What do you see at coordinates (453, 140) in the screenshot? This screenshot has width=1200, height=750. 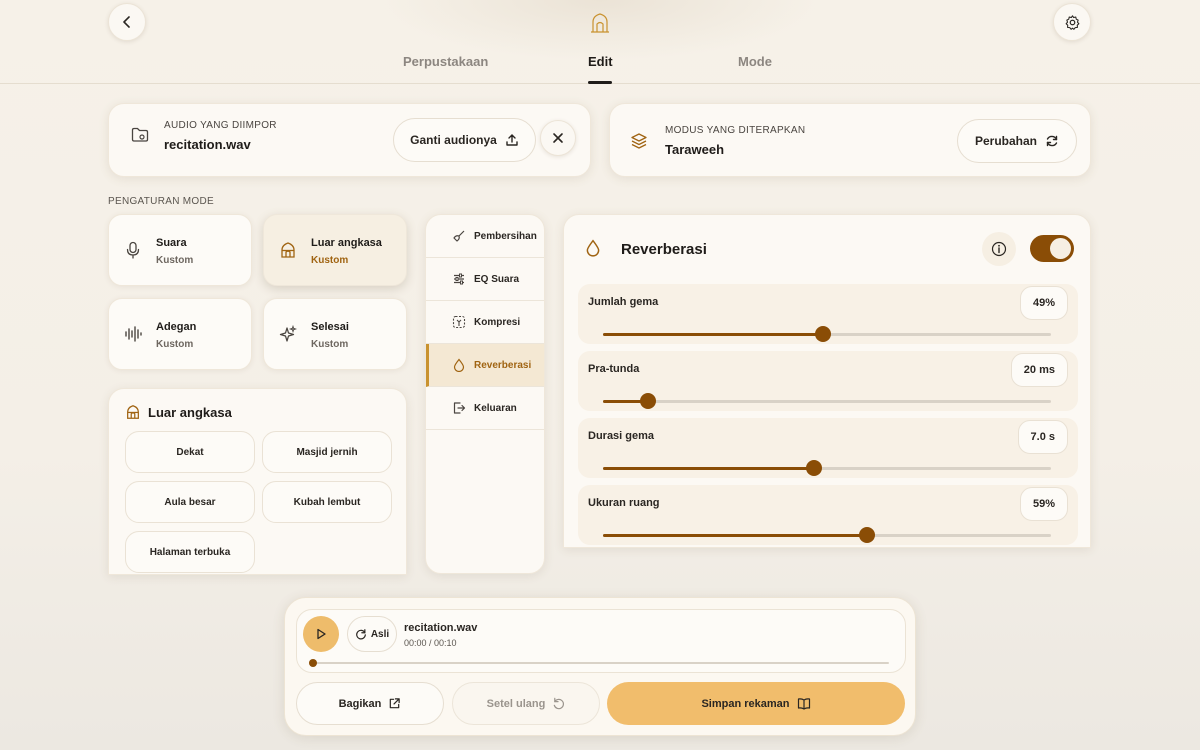 I see `change-audio-label: Ganti audionya` at bounding box center [453, 140].